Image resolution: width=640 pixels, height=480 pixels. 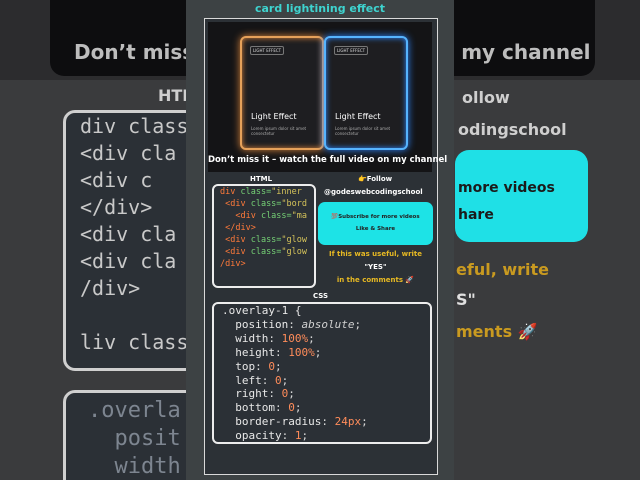 I want to click on html-label: HTML, so click(x=261, y=179).